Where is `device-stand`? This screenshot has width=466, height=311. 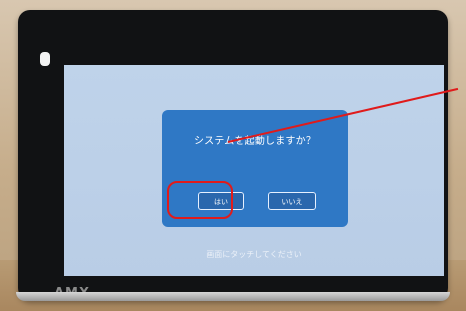
device-stand is located at coordinates (233, 296).